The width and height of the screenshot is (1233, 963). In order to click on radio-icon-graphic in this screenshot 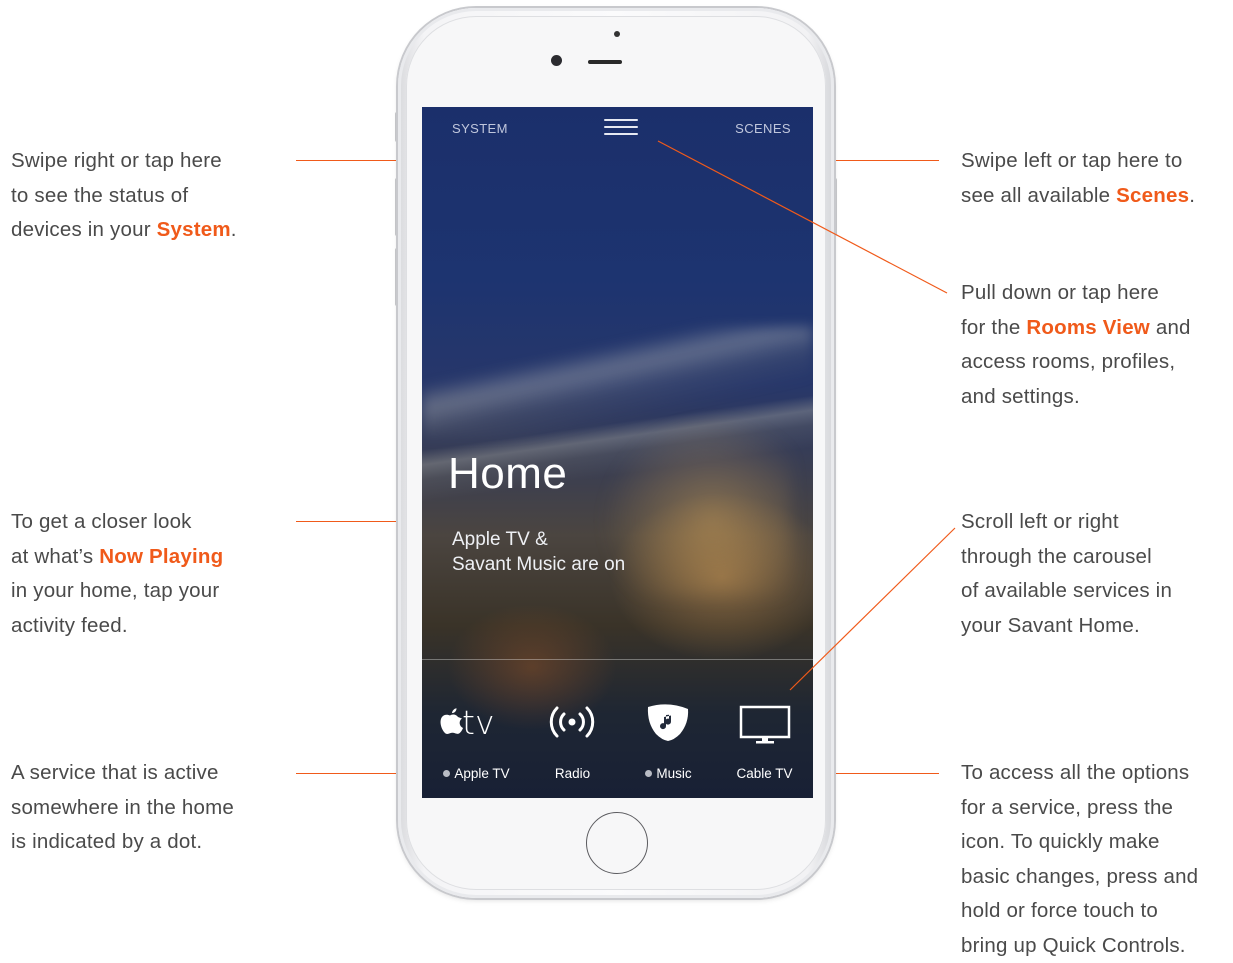, I will do `click(572, 722)`.